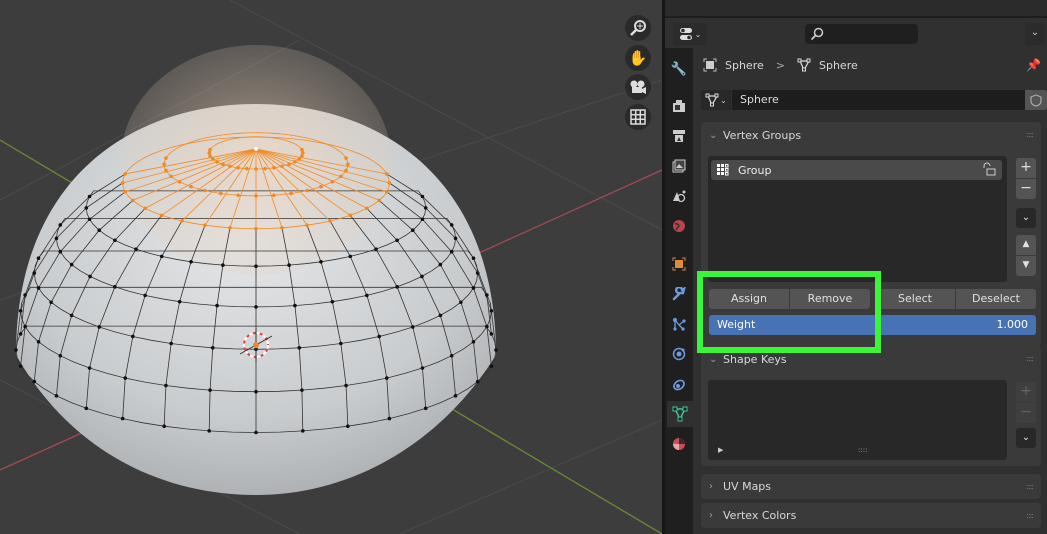 The height and width of the screenshot is (534, 1047). Describe the element at coordinates (878, 100) in the screenshot. I see `datablock-name-field: Sphere` at that location.